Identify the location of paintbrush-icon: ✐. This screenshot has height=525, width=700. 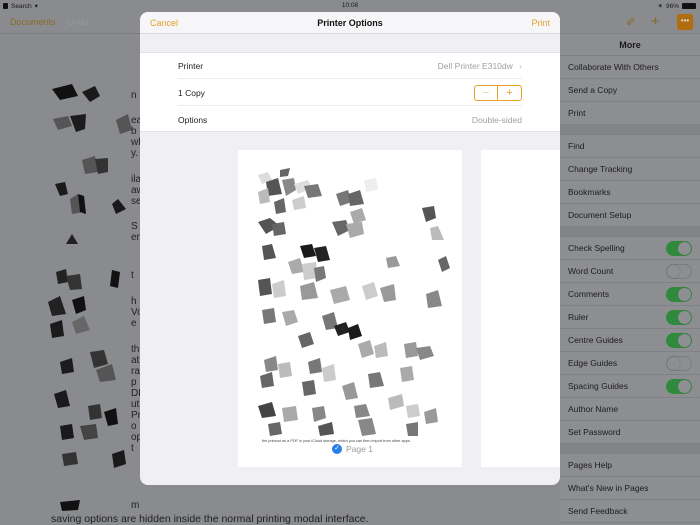
(631, 22).